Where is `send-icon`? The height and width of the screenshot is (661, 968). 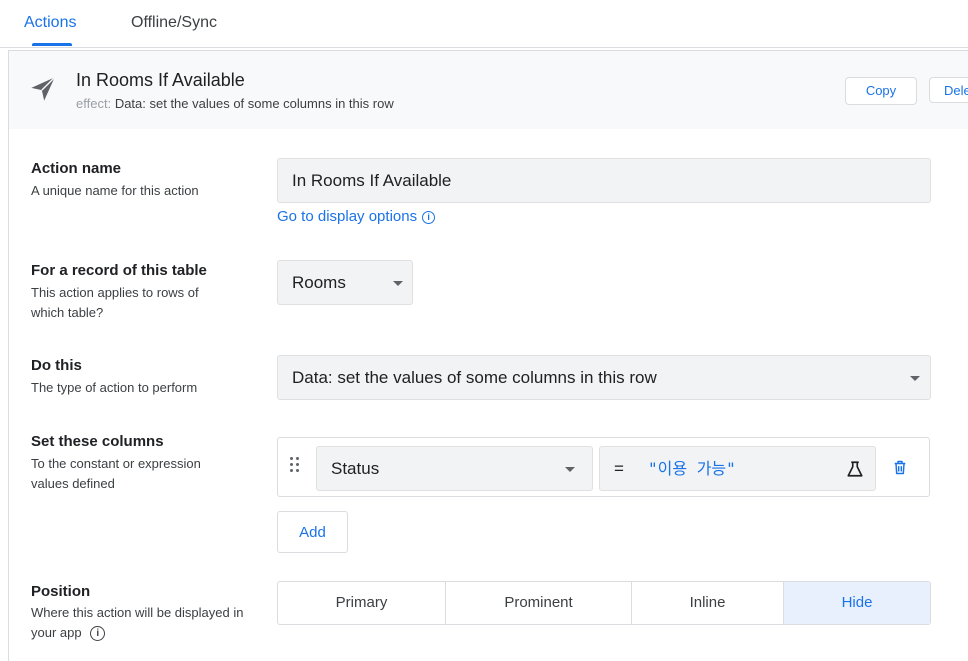
send-icon is located at coordinates (43, 88).